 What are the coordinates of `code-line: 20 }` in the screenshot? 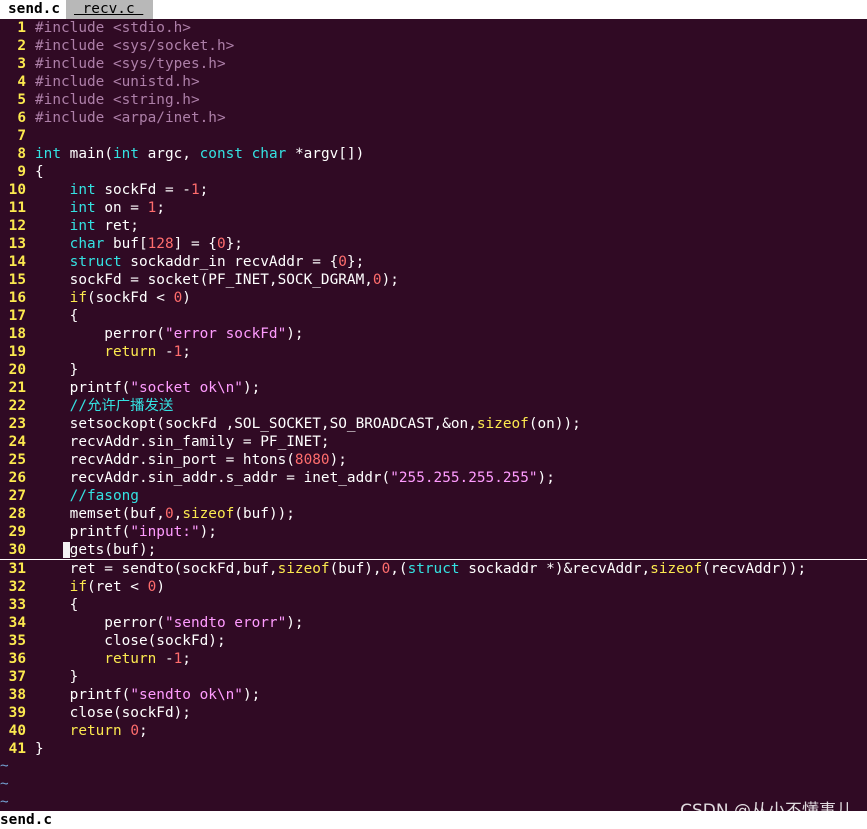 It's located at (433, 370).